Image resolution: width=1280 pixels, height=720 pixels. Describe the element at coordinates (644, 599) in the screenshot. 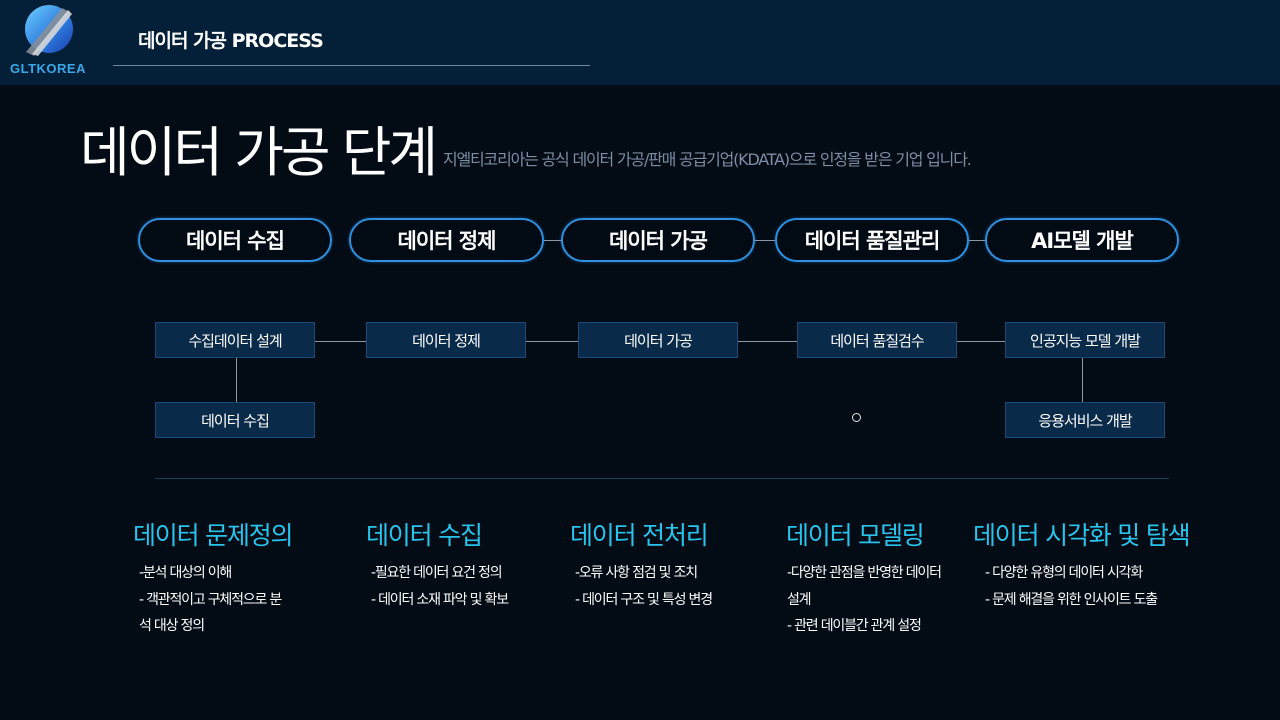

I see `list-item: - 데이터 구조 및 특성 변경` at that location.